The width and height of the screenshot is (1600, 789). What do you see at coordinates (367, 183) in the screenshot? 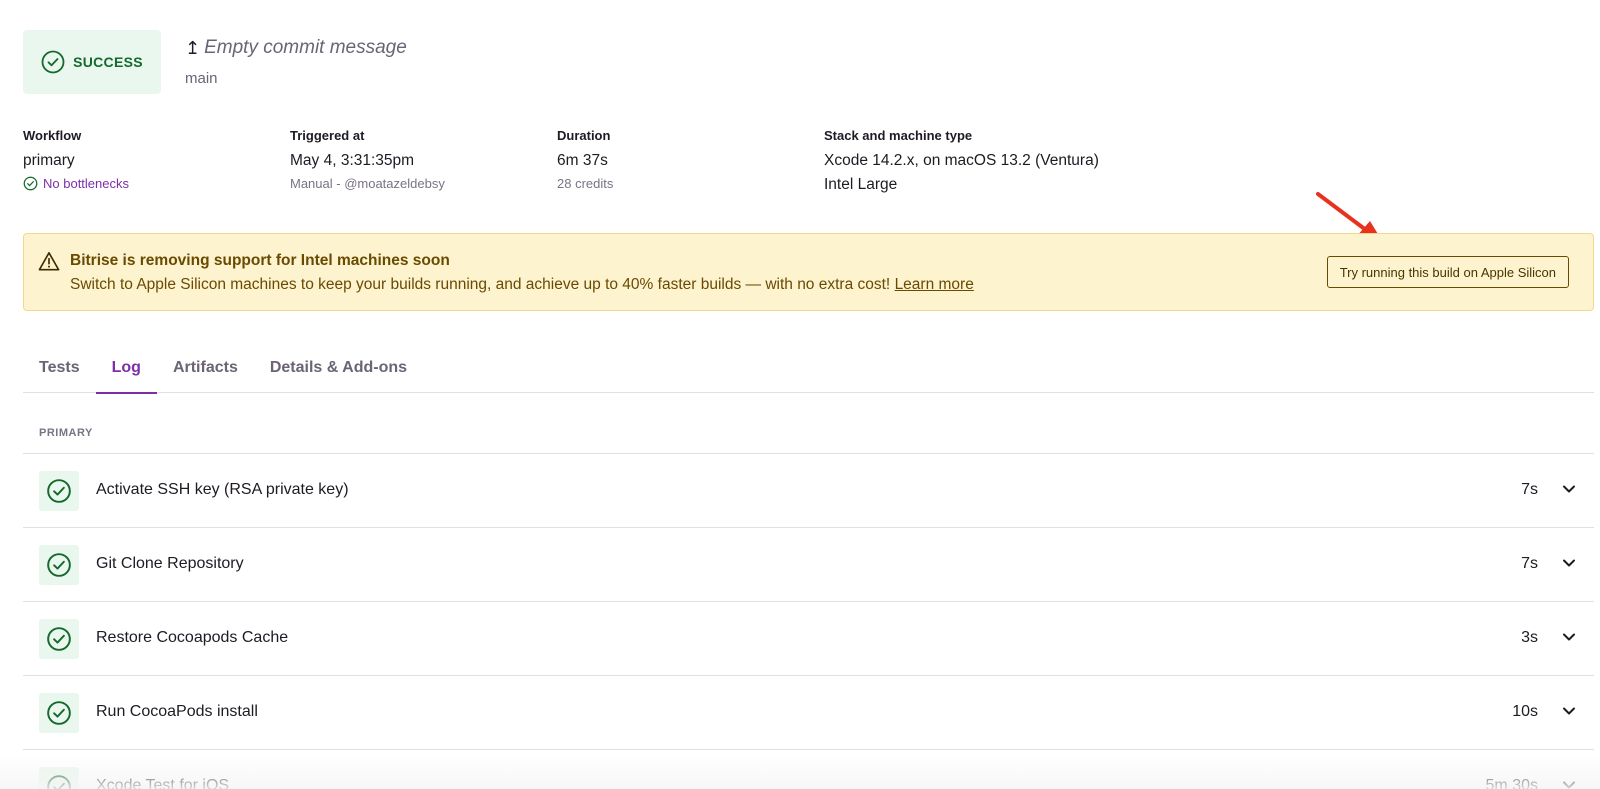
I see `triggered-by: Manual - @moatazeldebsy` at bounding box center [367, 183].